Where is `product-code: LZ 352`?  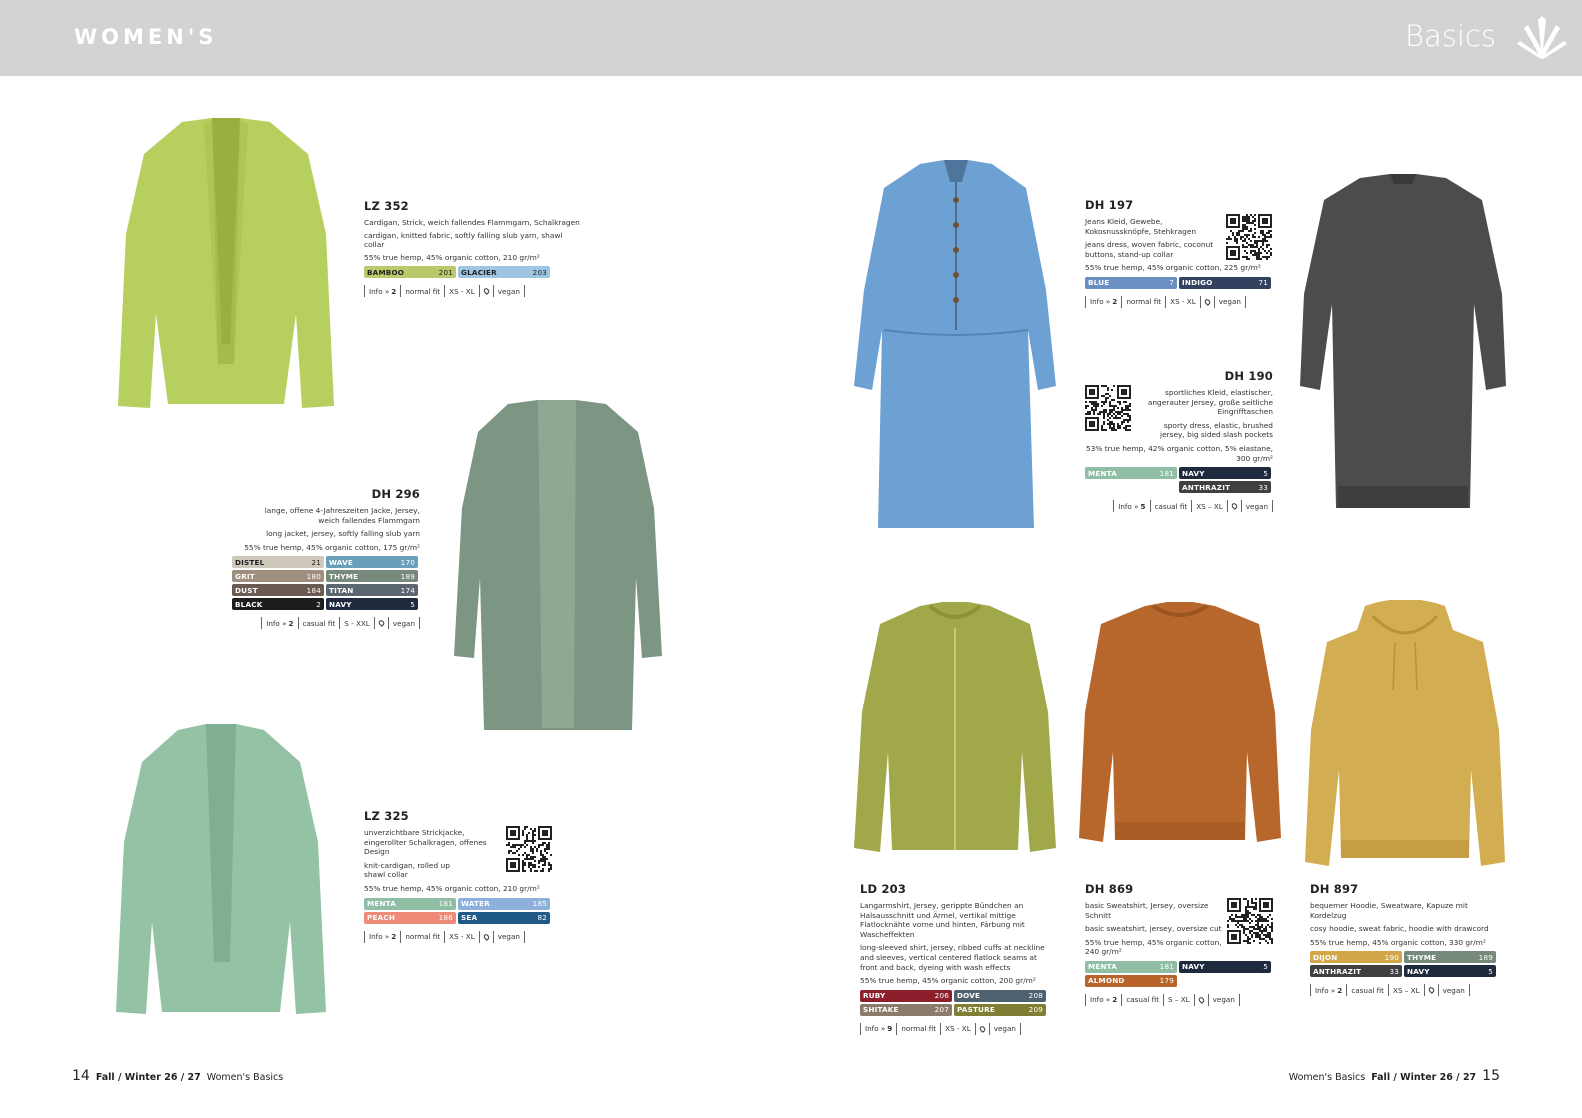
product-code: LZ 352 is located at coordinates (386, 206).